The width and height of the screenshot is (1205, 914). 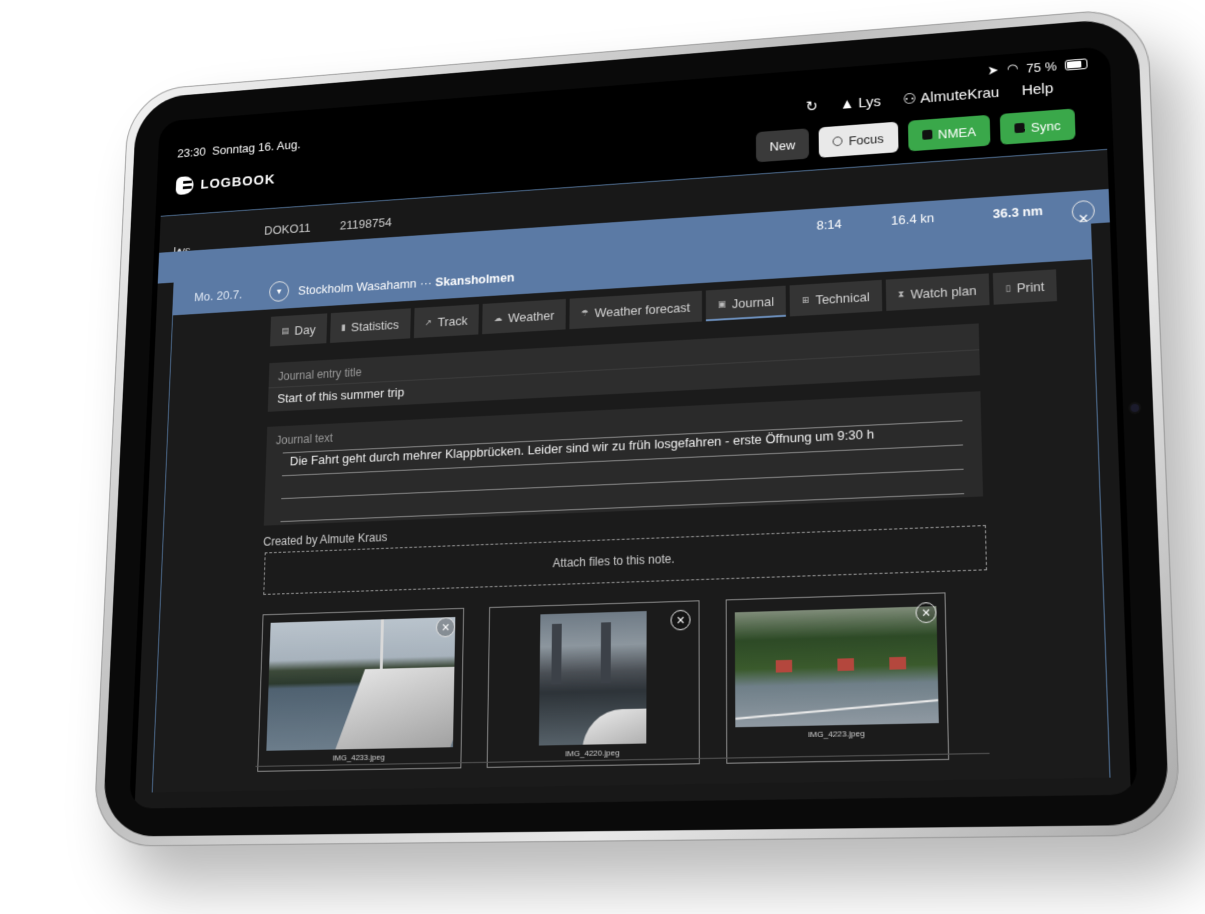 I want to click on refresh-icon: ↻, so click(x=812, y=107).